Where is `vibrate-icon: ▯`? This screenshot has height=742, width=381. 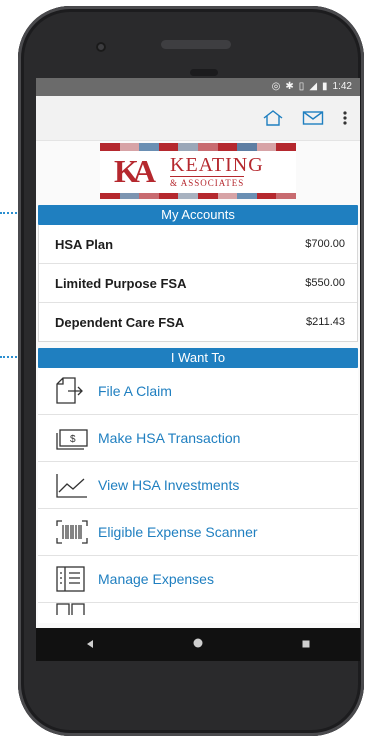 vibrate-icon: ▯ is located at coordinates (301, 86).